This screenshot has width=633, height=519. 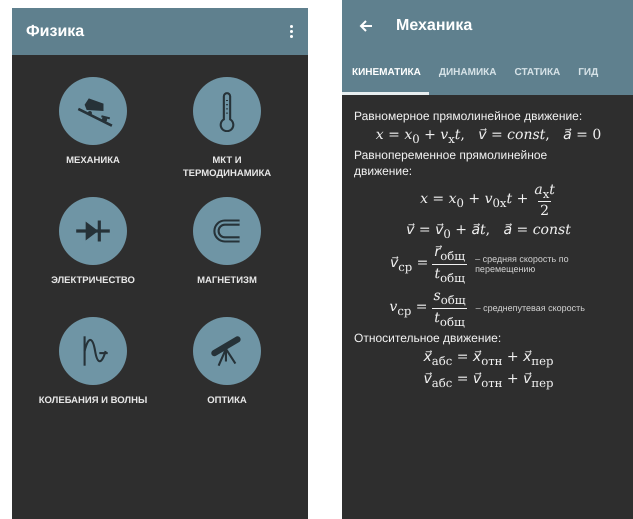 What do you see at coordinates (434, 26) in the screenshot?
I see `screen-title: Механика` at bounding box center [434, 26].